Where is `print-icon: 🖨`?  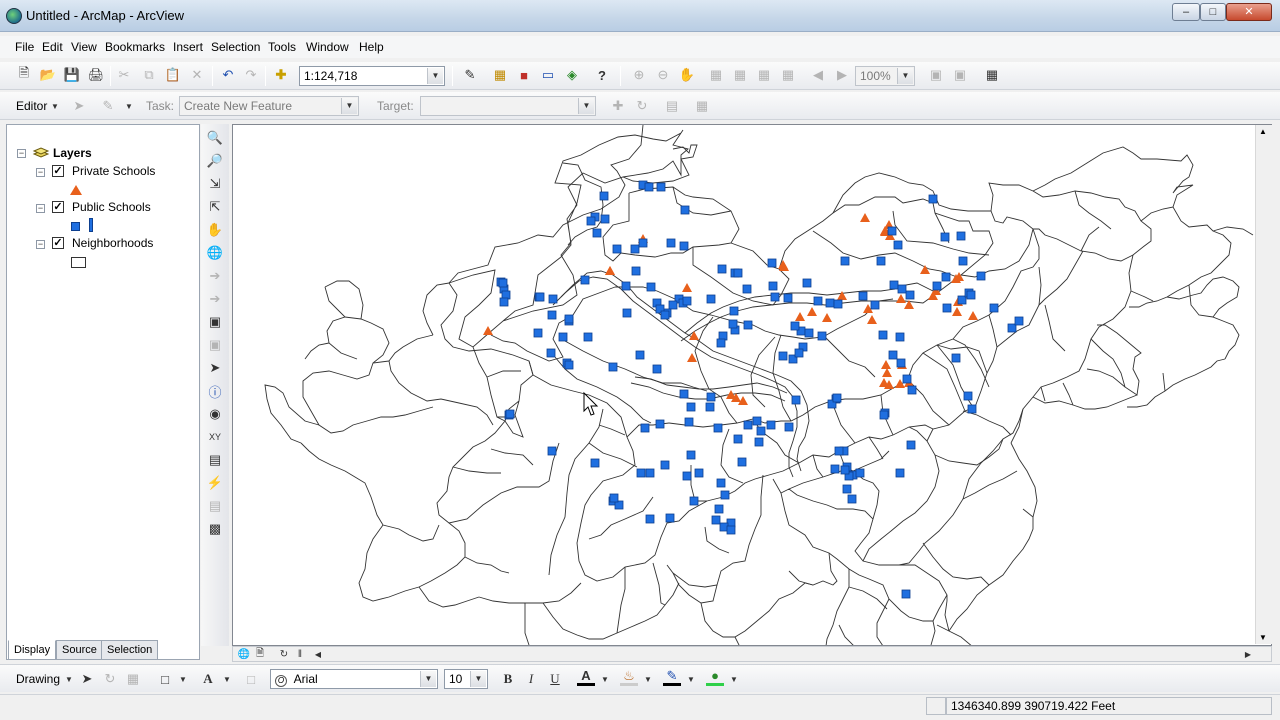 print-icon: 🖨 is located at coordinates (96, 75).